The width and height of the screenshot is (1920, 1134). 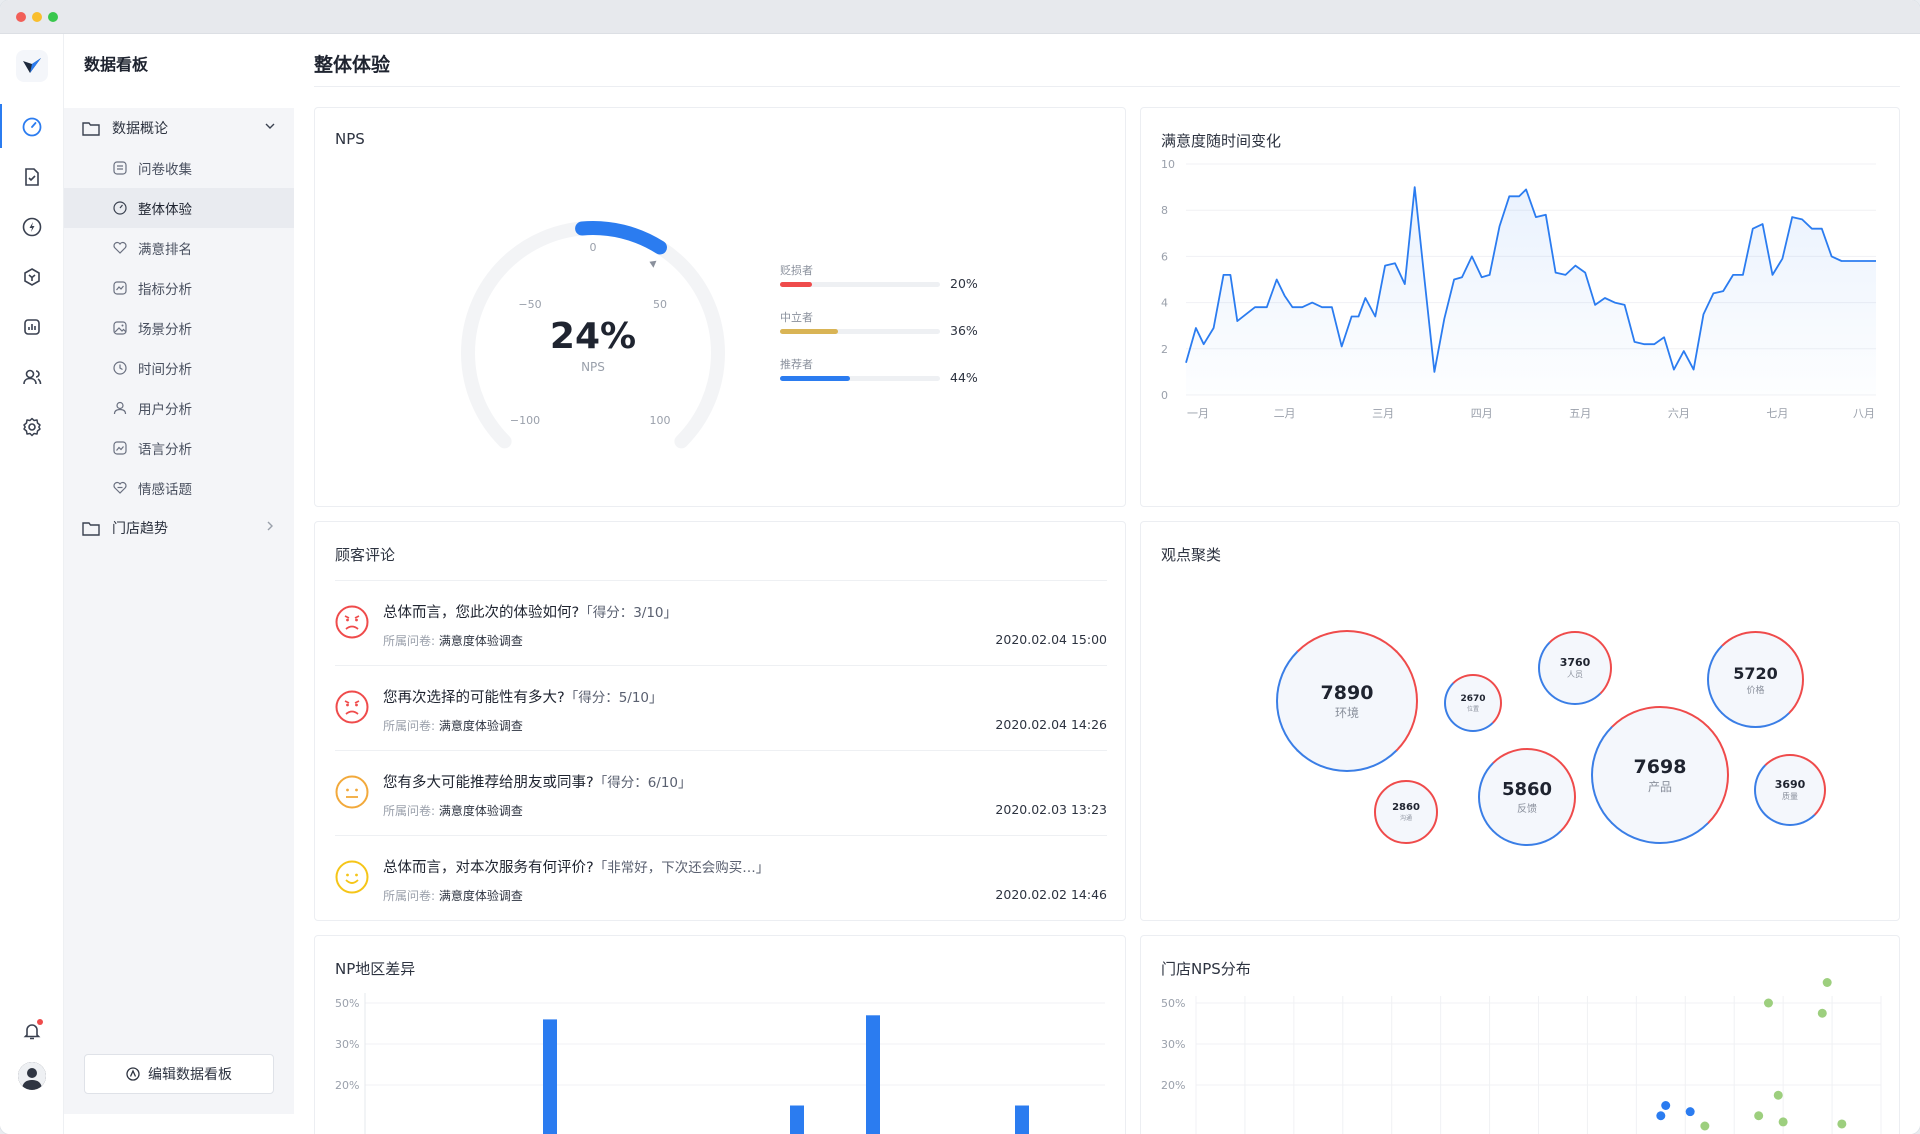 What do you see at coordinates (1051, 809) in the screenshot?
I see `comment-time: 2020.02.03 13:23` at bounding box center [1051, 809].